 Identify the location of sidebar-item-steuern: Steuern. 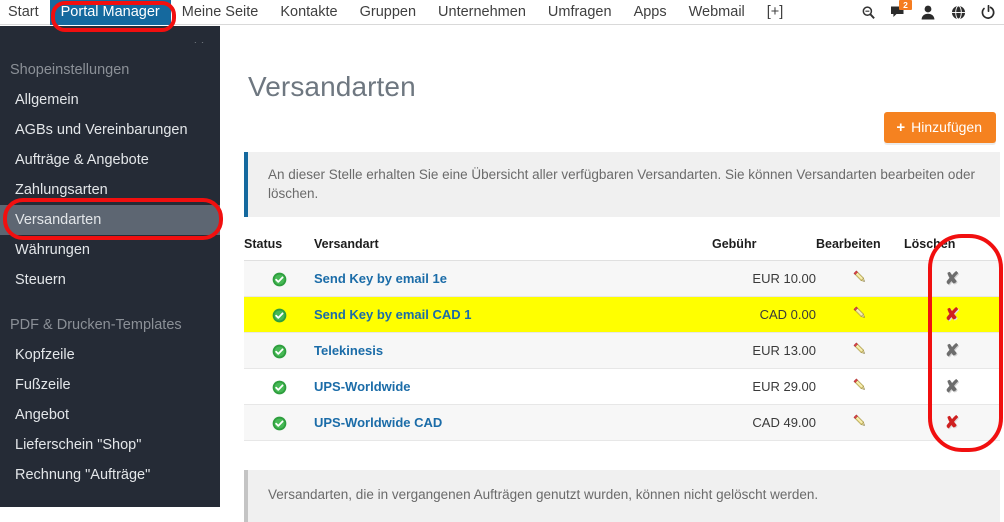
(110, 280).